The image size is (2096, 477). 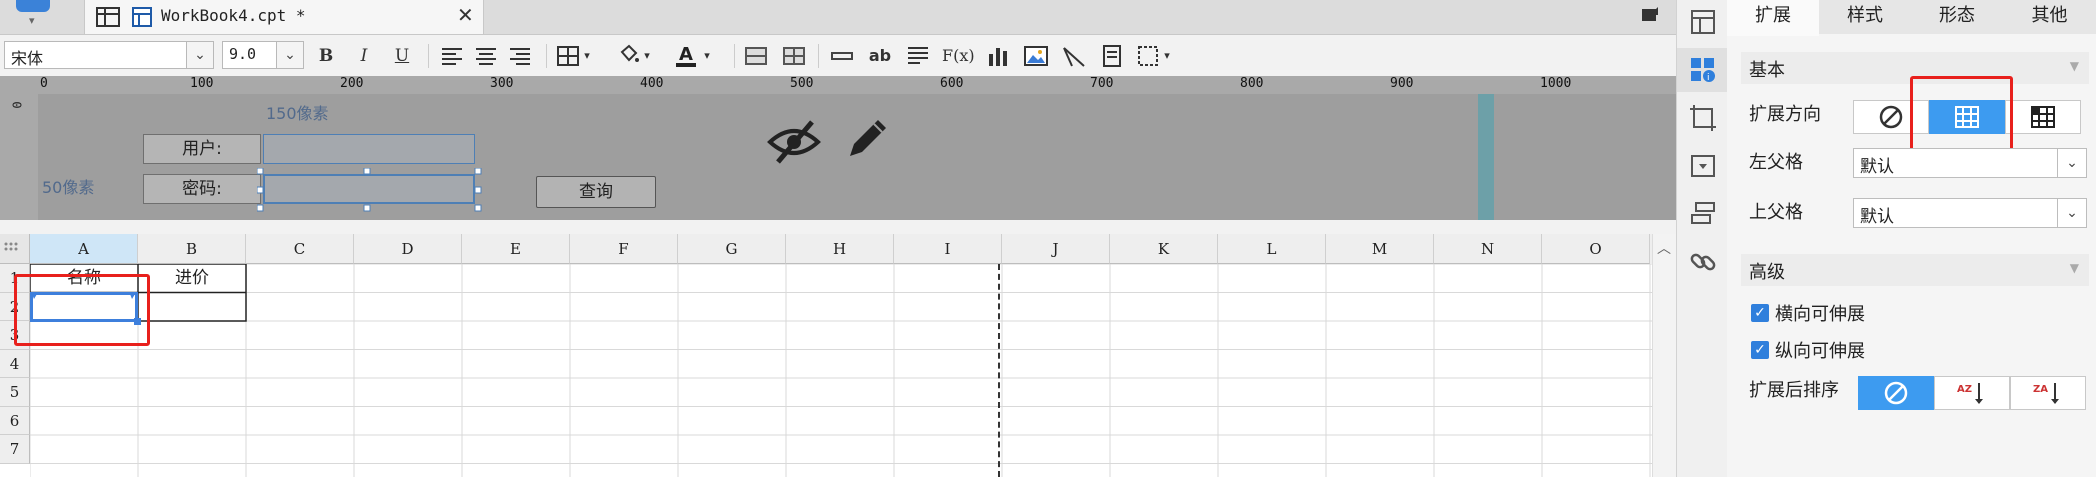 I want to click on column-header-j: J, so click(x=1056, y=249).